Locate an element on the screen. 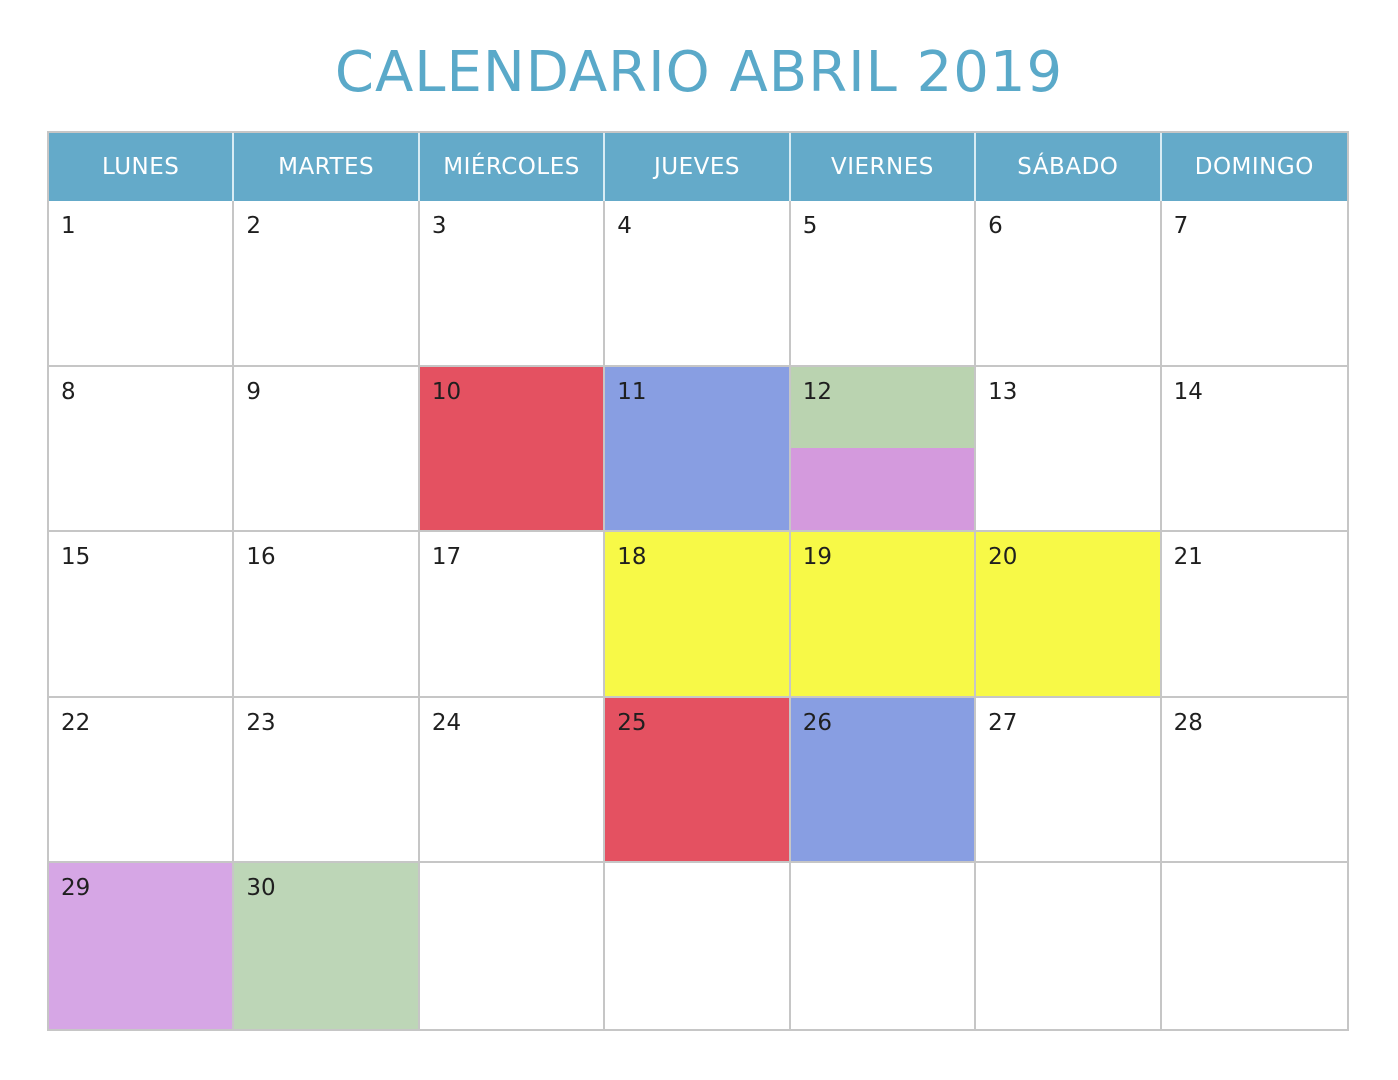 Image resolution: width=1398 pixels, height=1080 pixels. day-number: 13 is located at coordinates (1003, 391).